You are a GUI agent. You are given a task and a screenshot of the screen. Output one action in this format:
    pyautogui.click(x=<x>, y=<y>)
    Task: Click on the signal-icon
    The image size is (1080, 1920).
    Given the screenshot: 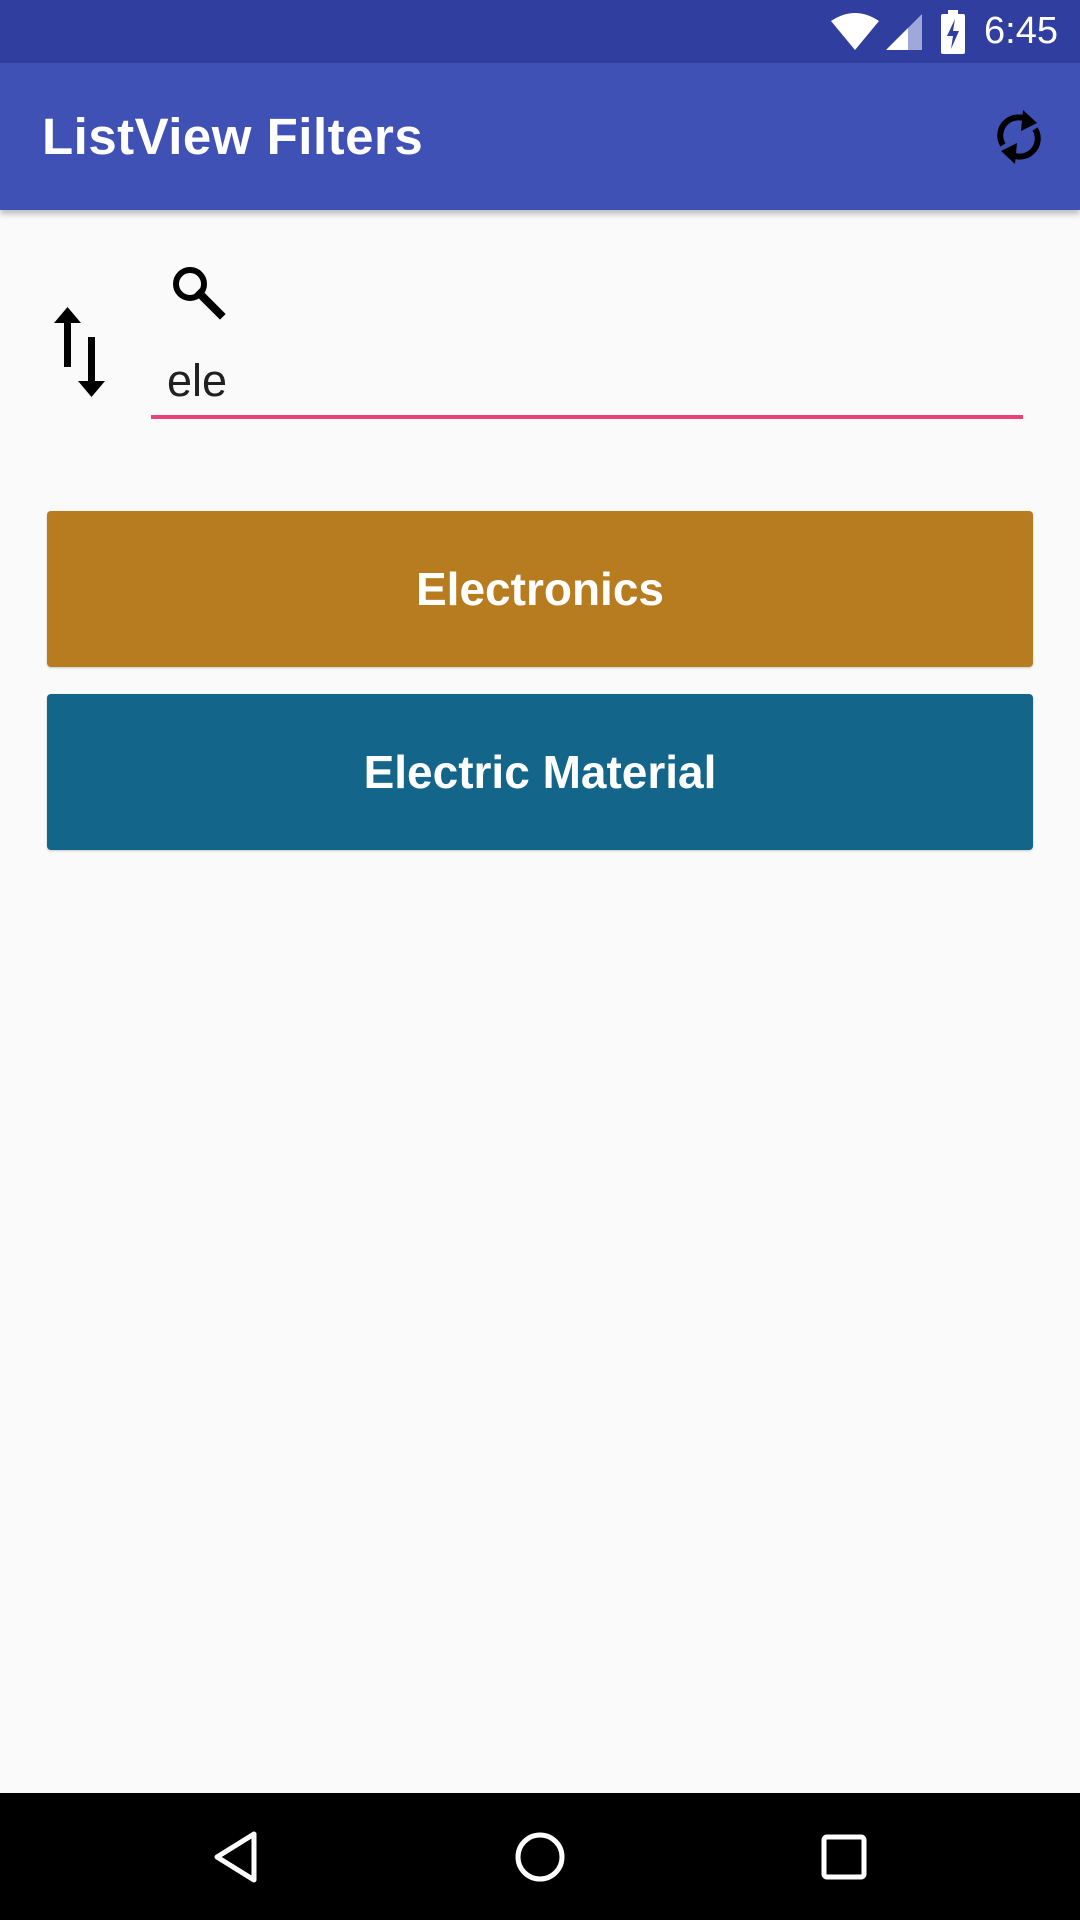 What is the action you would take?
    pyautogui.click(x=904, y=32)
    